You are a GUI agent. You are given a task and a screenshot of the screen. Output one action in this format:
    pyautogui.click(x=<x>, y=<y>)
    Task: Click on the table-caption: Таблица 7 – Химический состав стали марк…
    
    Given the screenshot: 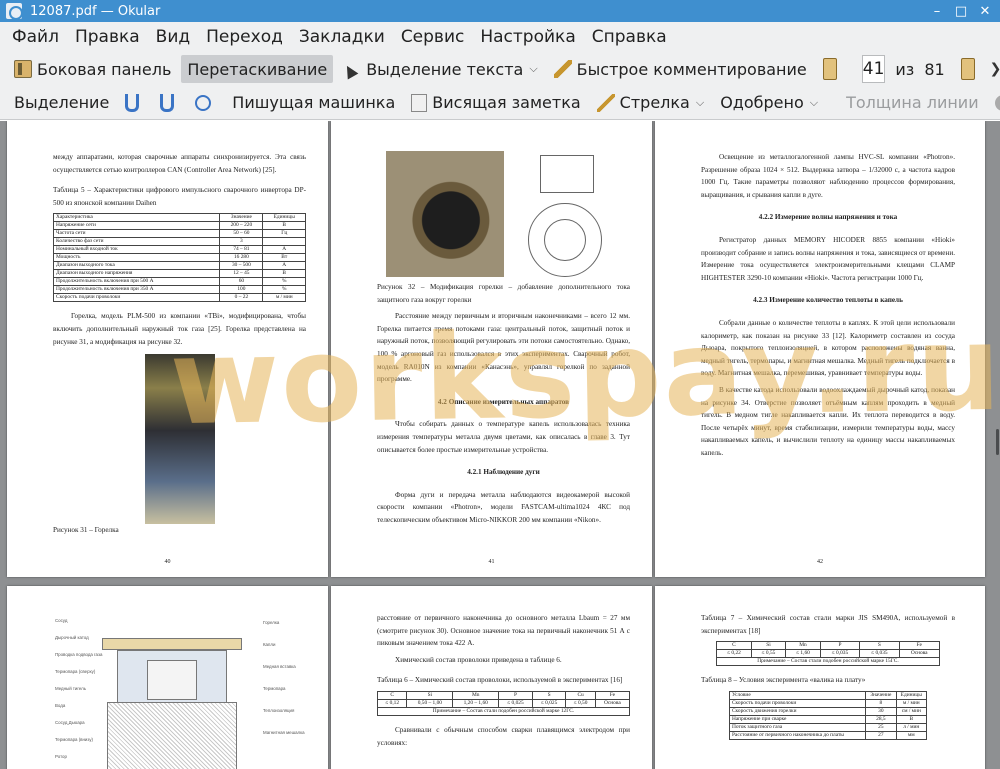 What is the action you would take?
    pyautogui.click(x=828, y=624)
    